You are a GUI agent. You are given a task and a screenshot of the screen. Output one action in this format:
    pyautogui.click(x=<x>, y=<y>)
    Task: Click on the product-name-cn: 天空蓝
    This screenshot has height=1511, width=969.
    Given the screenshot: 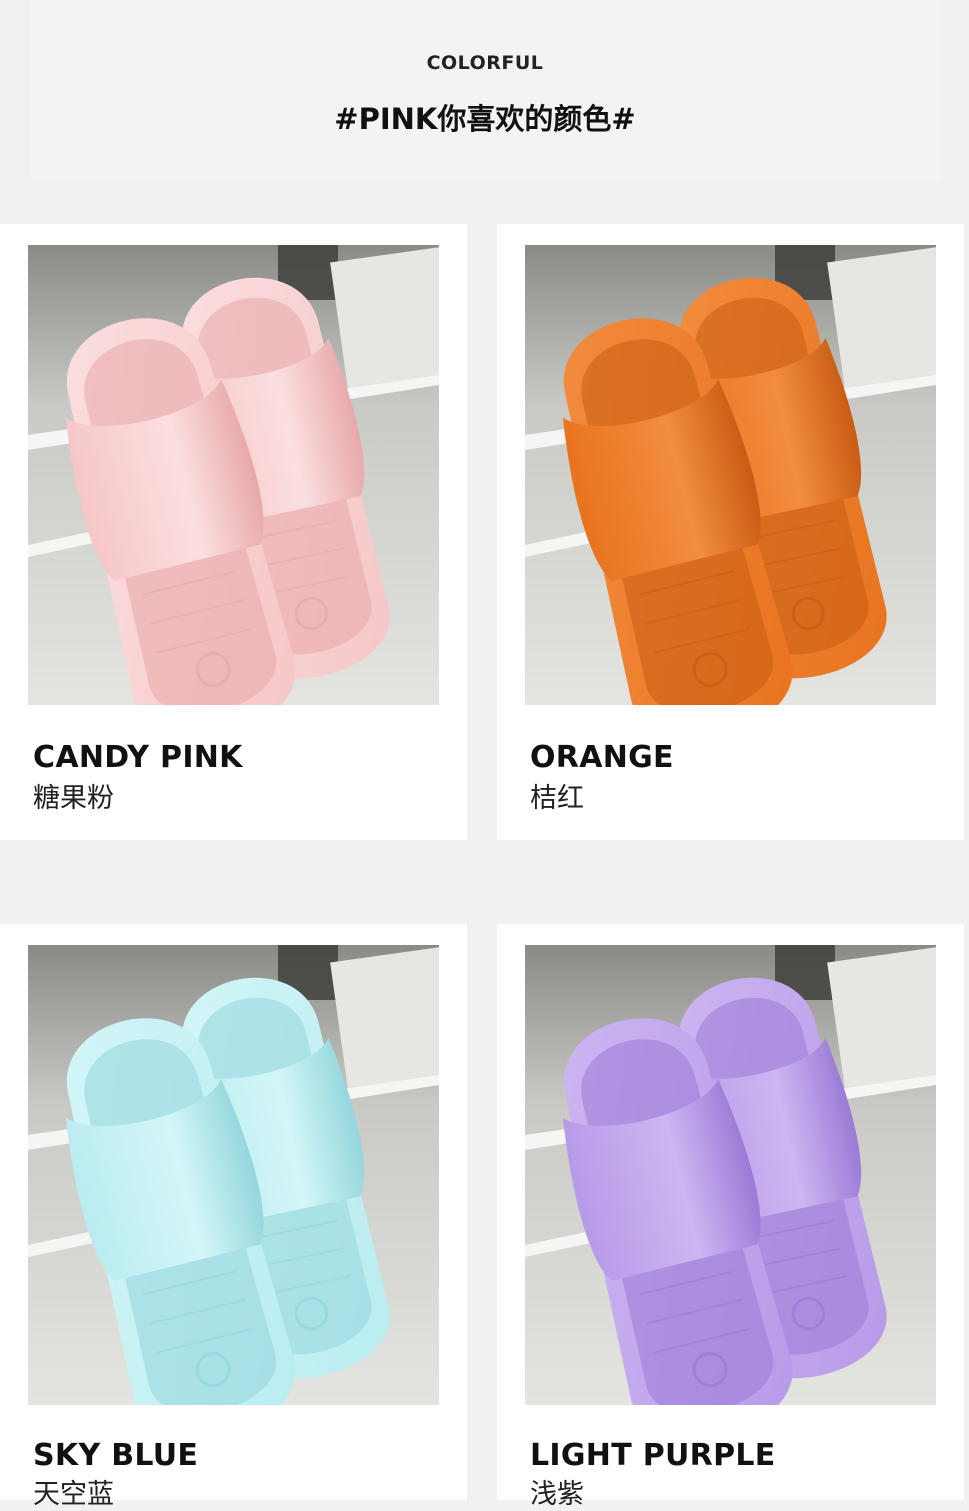 What is the action you would take?
    pyautogui.click(x=73, y=1494)
    